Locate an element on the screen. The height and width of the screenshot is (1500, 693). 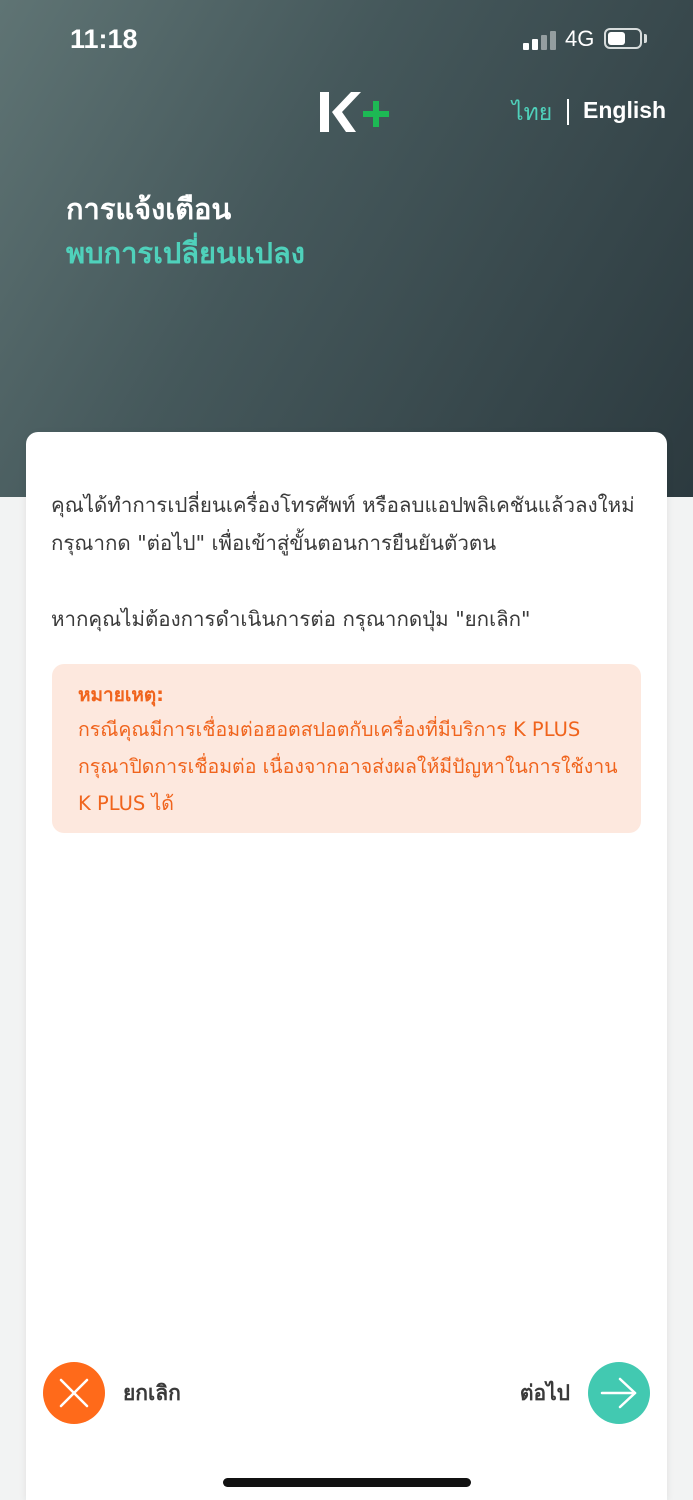
page-title: การแจ้งเตือน is located at coordinates (149, 209).